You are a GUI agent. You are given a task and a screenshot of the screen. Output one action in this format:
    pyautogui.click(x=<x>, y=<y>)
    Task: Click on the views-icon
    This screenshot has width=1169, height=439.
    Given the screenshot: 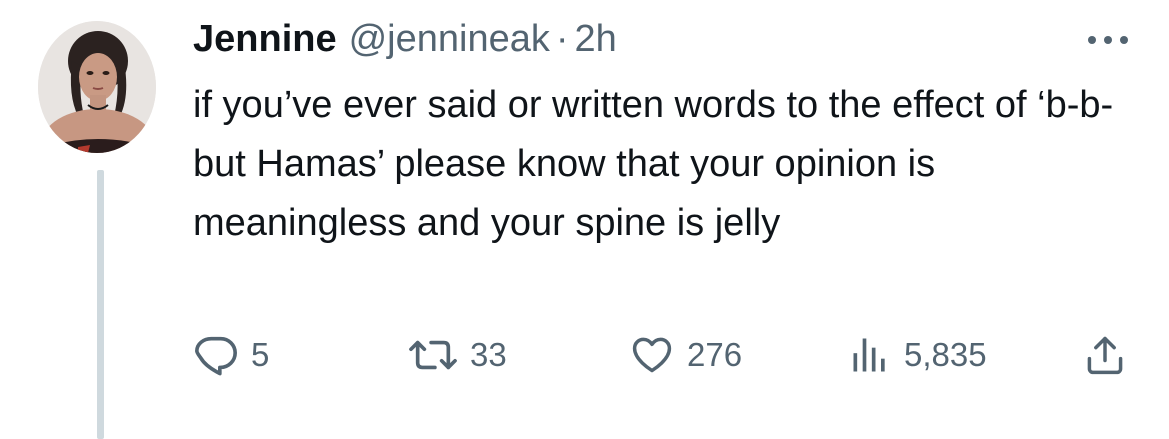 What is the action you would take?
    pyautogui.click(x=869, y=355)
    